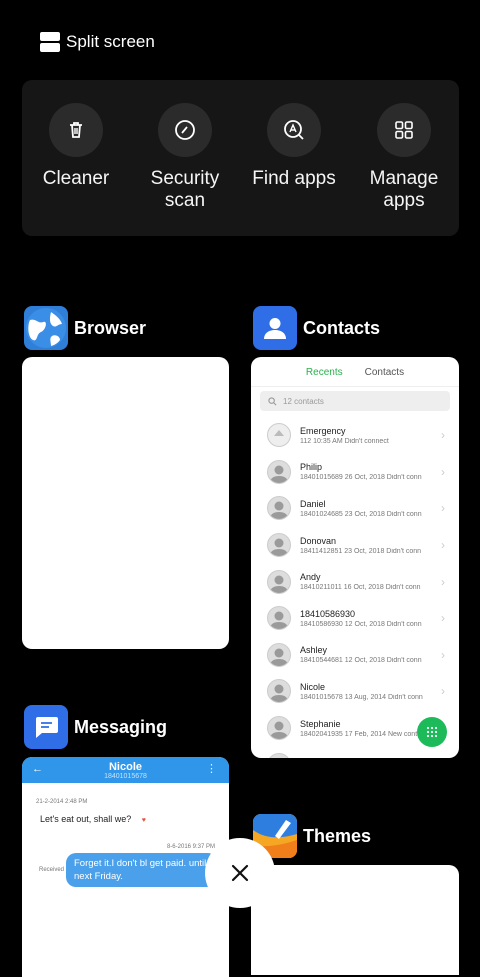 The height and width of the screenshot is (977, 480). What do you see at coordinates (125, 503) in the screenshot?
I see `browser-preview` at bounding box center [125, 503].